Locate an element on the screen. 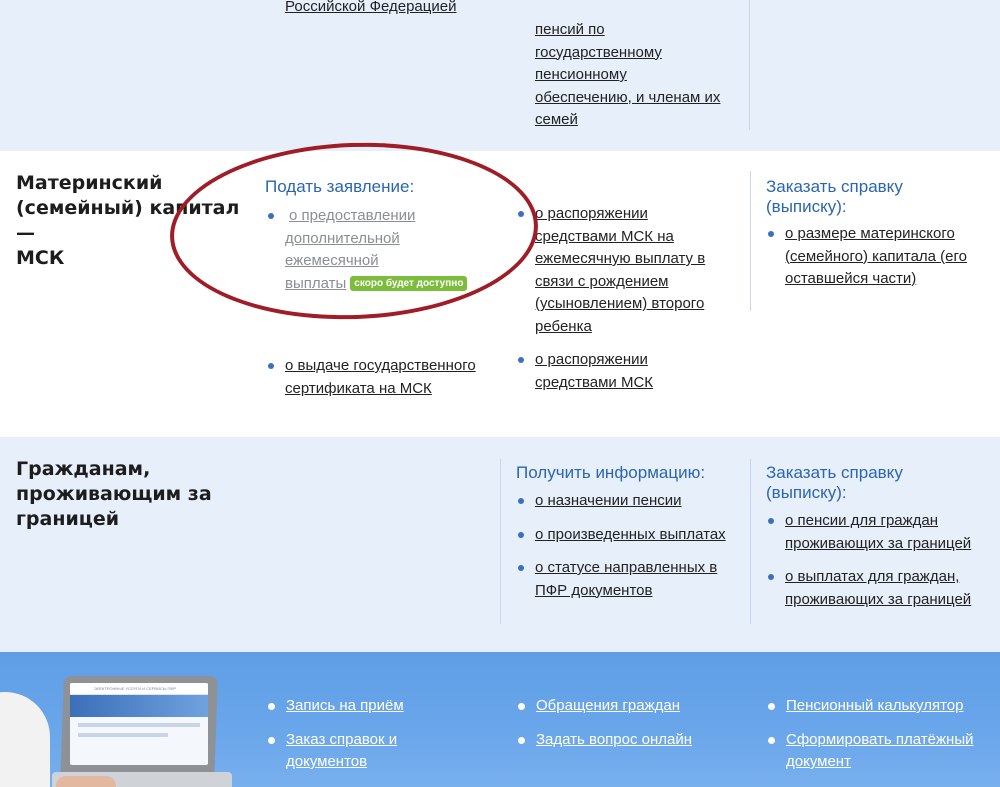 This screenshot has width=1000, height=787. title-line: границей is located at coordinates (68, 519).